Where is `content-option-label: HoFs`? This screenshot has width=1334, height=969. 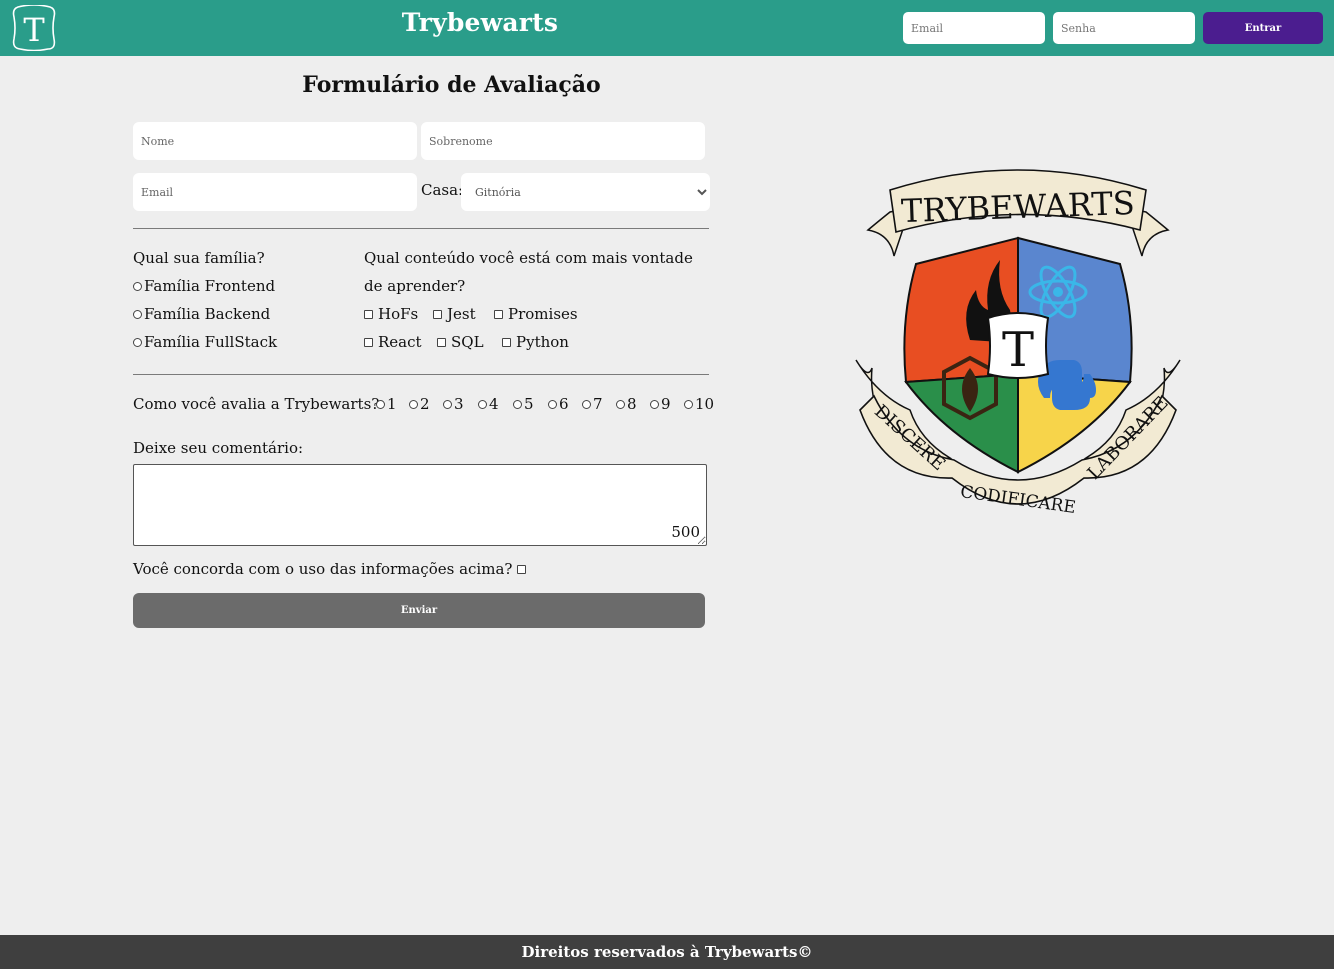
content-option-label: HoFs is located at coordinates (398, 314).